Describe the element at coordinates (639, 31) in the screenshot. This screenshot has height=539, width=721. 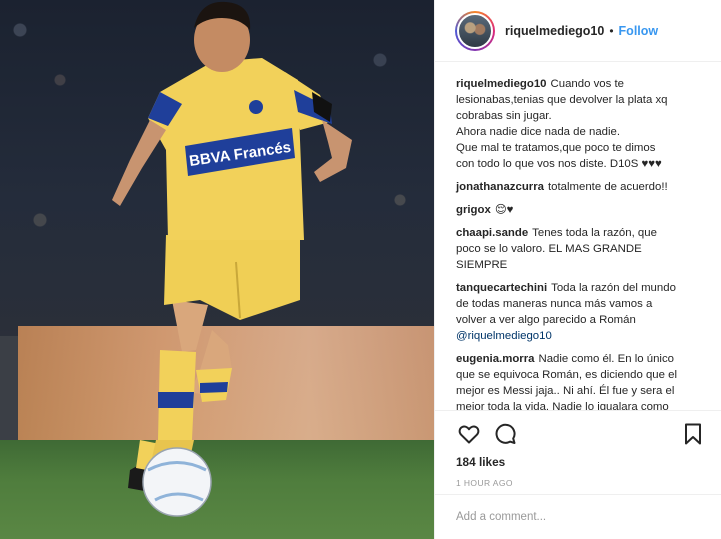
I see `follow-button: Follow` at that location.